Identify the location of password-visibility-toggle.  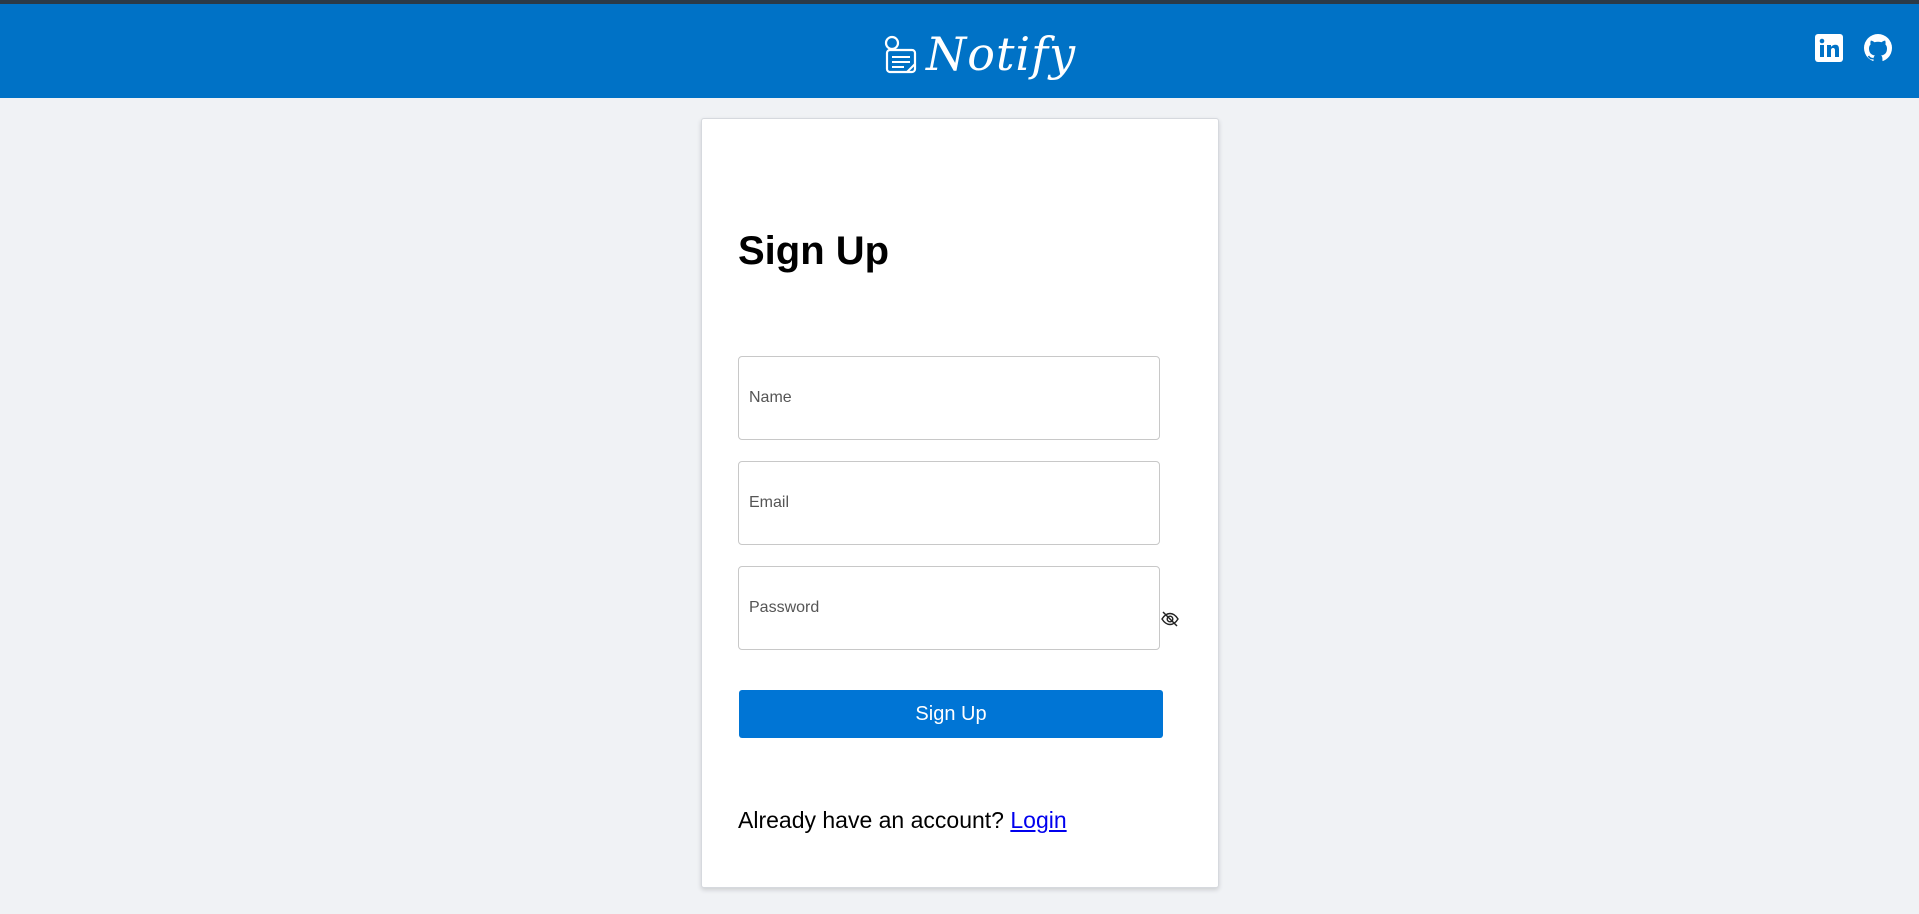
(1170, 619).